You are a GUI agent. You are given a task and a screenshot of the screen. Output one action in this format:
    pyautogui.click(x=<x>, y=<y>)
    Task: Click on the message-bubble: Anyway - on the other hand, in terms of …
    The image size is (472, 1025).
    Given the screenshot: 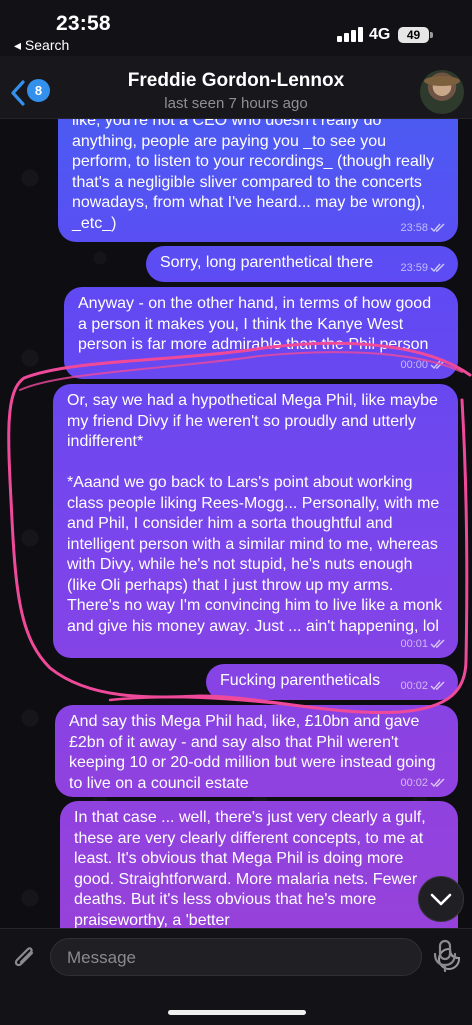 What is the action you would take?
    pyautogui.click(x=261, y=333)
    